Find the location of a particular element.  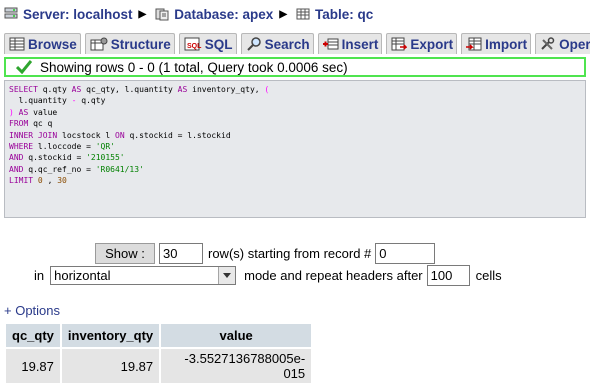

repeat-headers-input: 100 is located at coordinates (448, 275).